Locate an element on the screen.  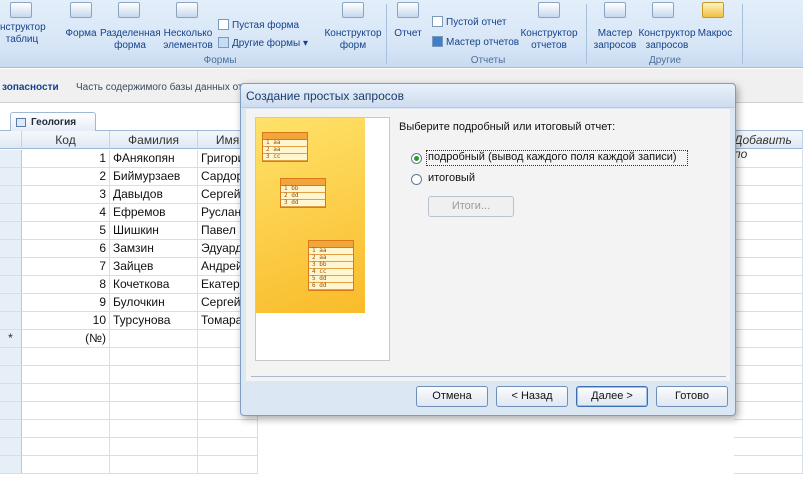
cell-kod: 4 is located at coordinates (66, 213).